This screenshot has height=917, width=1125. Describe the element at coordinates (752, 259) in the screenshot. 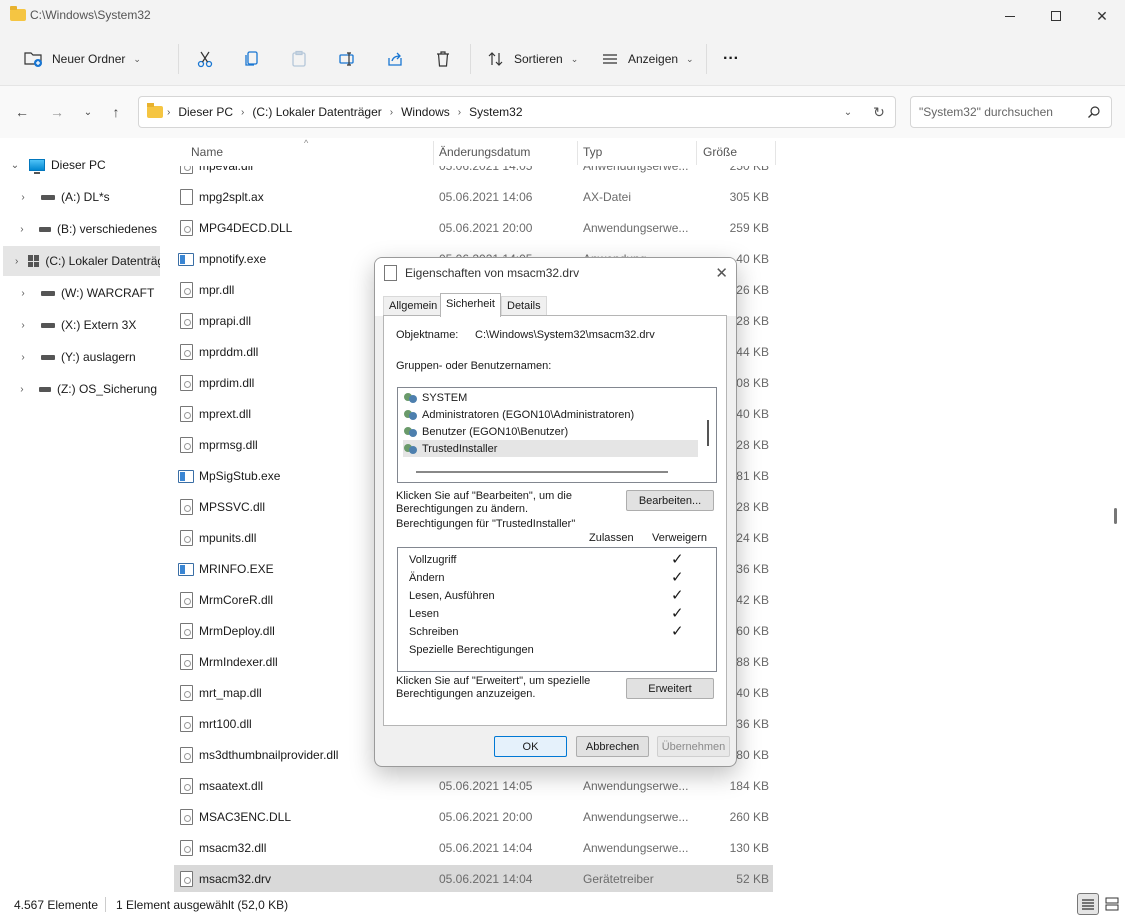

I see `file-size: 40 KB` at that location.